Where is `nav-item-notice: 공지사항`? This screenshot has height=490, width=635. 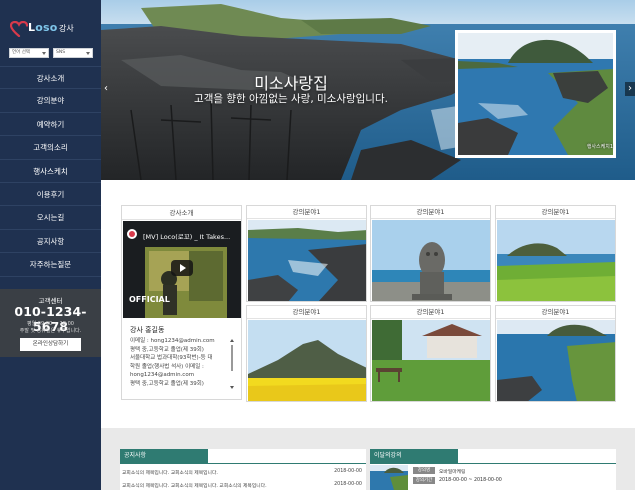 nav-item-notice: 공지사항 is located at coordinates (50, 242).